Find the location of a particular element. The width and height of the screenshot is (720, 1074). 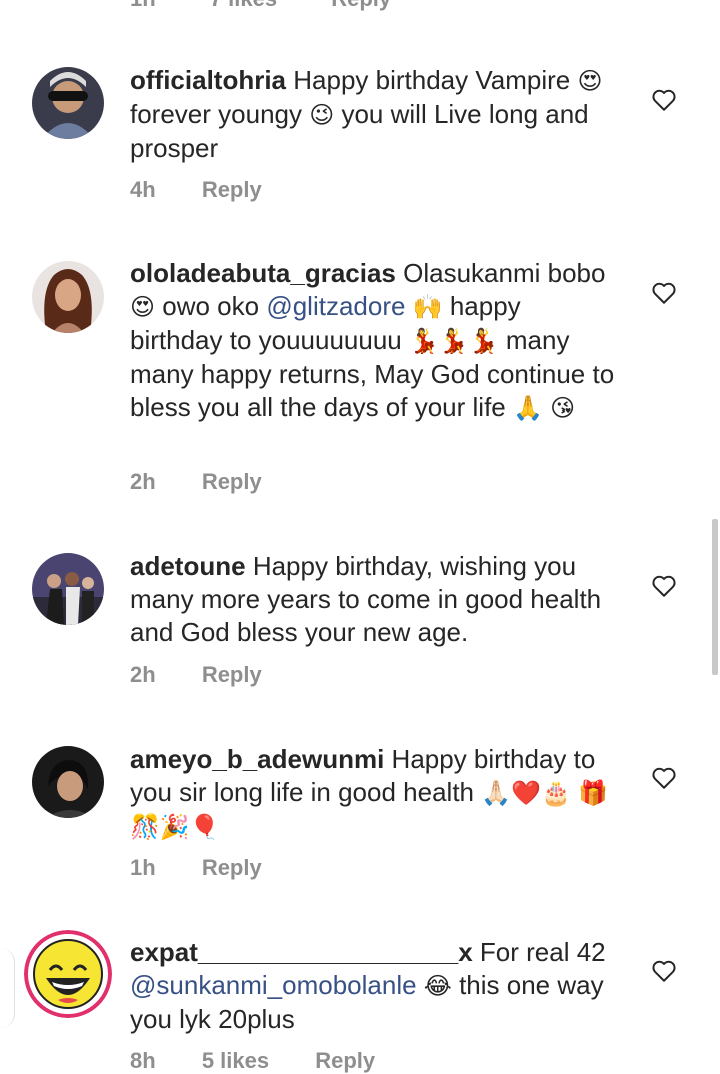

mention-link: @sunkanmi_omobolanle is located at coordinates (273, 985).